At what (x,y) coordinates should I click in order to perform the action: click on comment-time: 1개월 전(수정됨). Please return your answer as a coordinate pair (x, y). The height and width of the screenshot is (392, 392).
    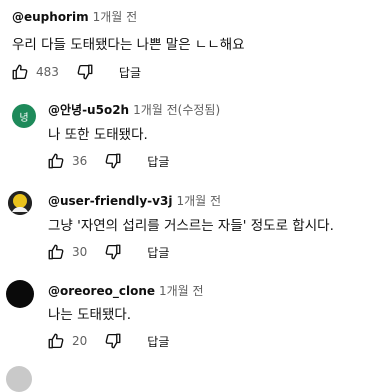
    Looking at the image, I should click on (176, 110).